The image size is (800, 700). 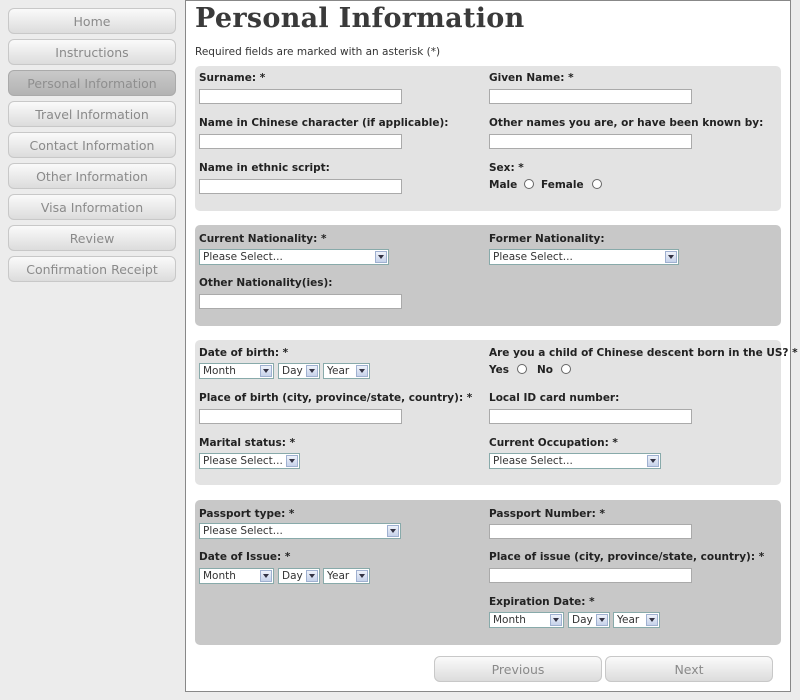 I want to click on nav-visa-information: Visa Information, so click(x=92, y=207).